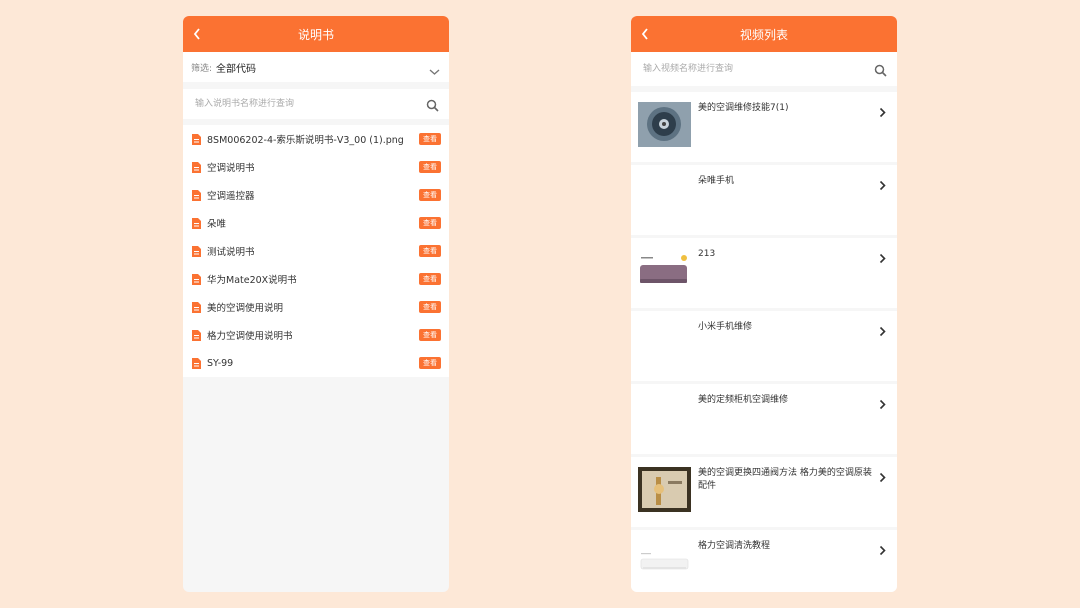 This screenshot has height=608, width=1080. Describe the element at coordinates (305, 140) in the screenshot. I see `manual-name: 8SM006202-4-索乐斯说明书-V3_00 (1).png` at that location.